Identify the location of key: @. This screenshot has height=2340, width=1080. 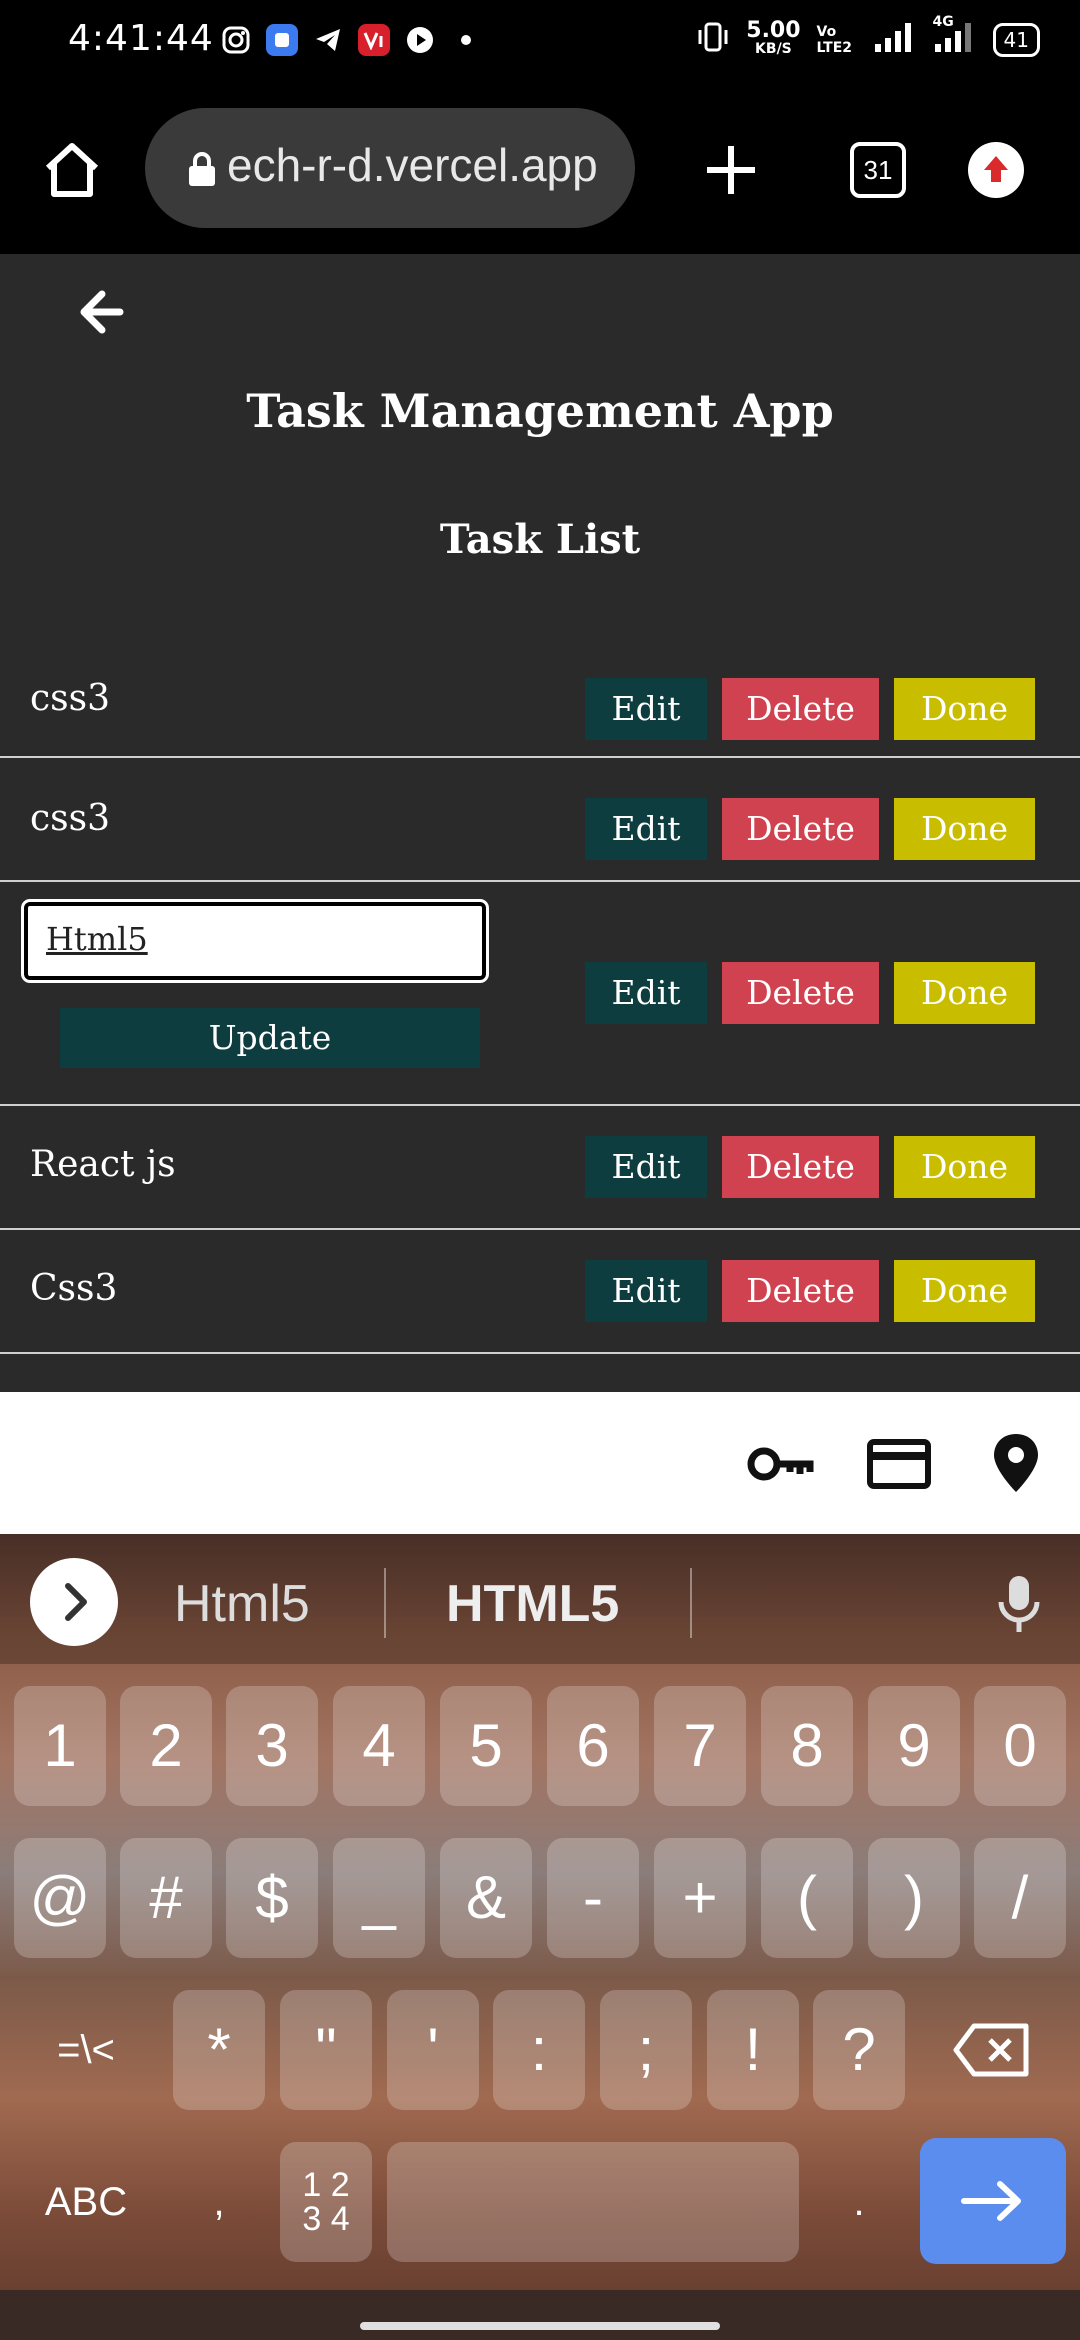
(60, 1898).